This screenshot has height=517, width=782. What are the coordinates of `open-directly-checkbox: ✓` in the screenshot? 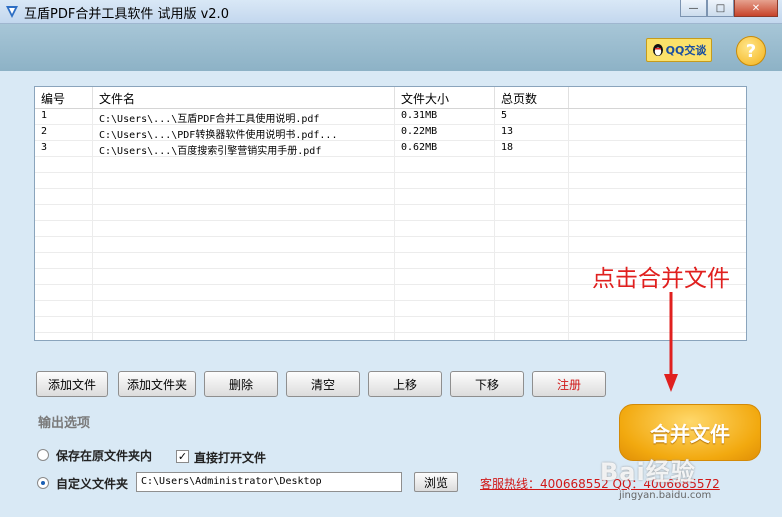 It's located at (182, 456).